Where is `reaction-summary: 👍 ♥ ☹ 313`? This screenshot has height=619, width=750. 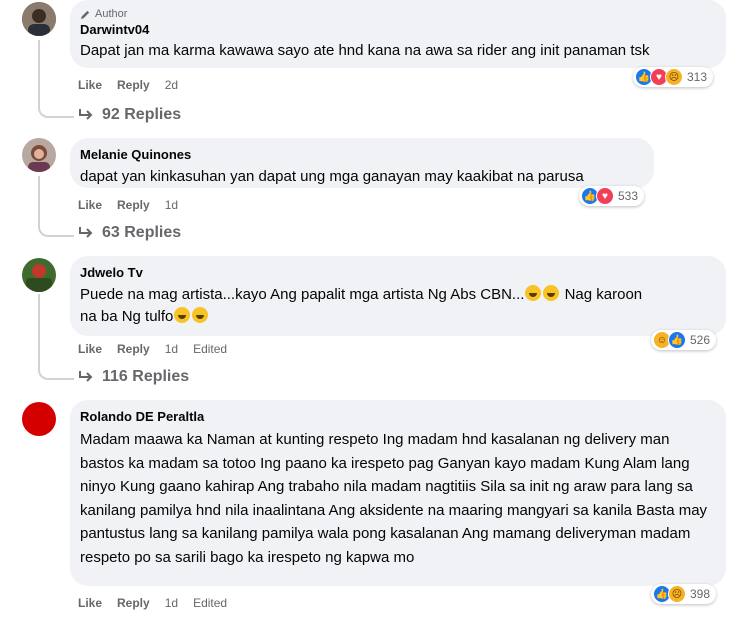 reaction-summary: 👍 ♥ ☹ 313 is located at coordinates (673, 77).